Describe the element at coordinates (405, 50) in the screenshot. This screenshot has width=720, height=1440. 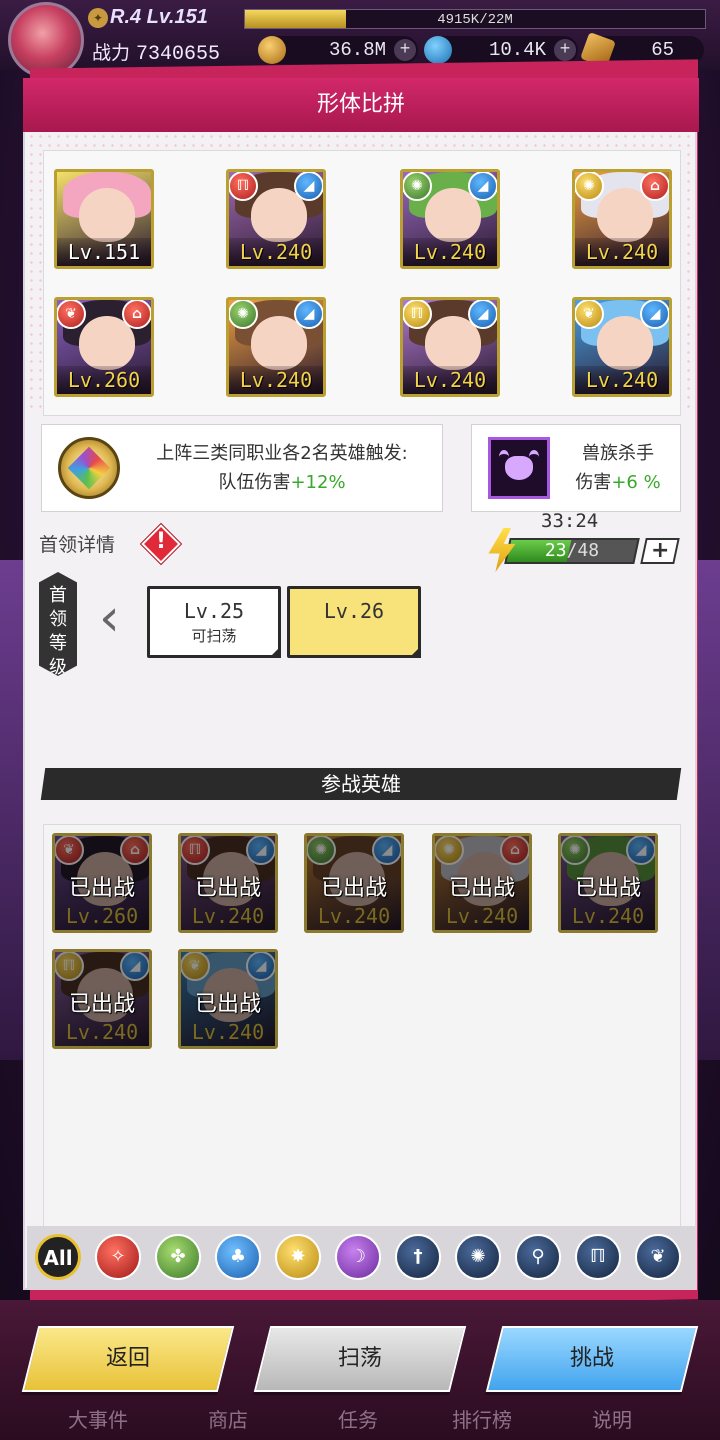
I see `add-gold-button: +` at that location.